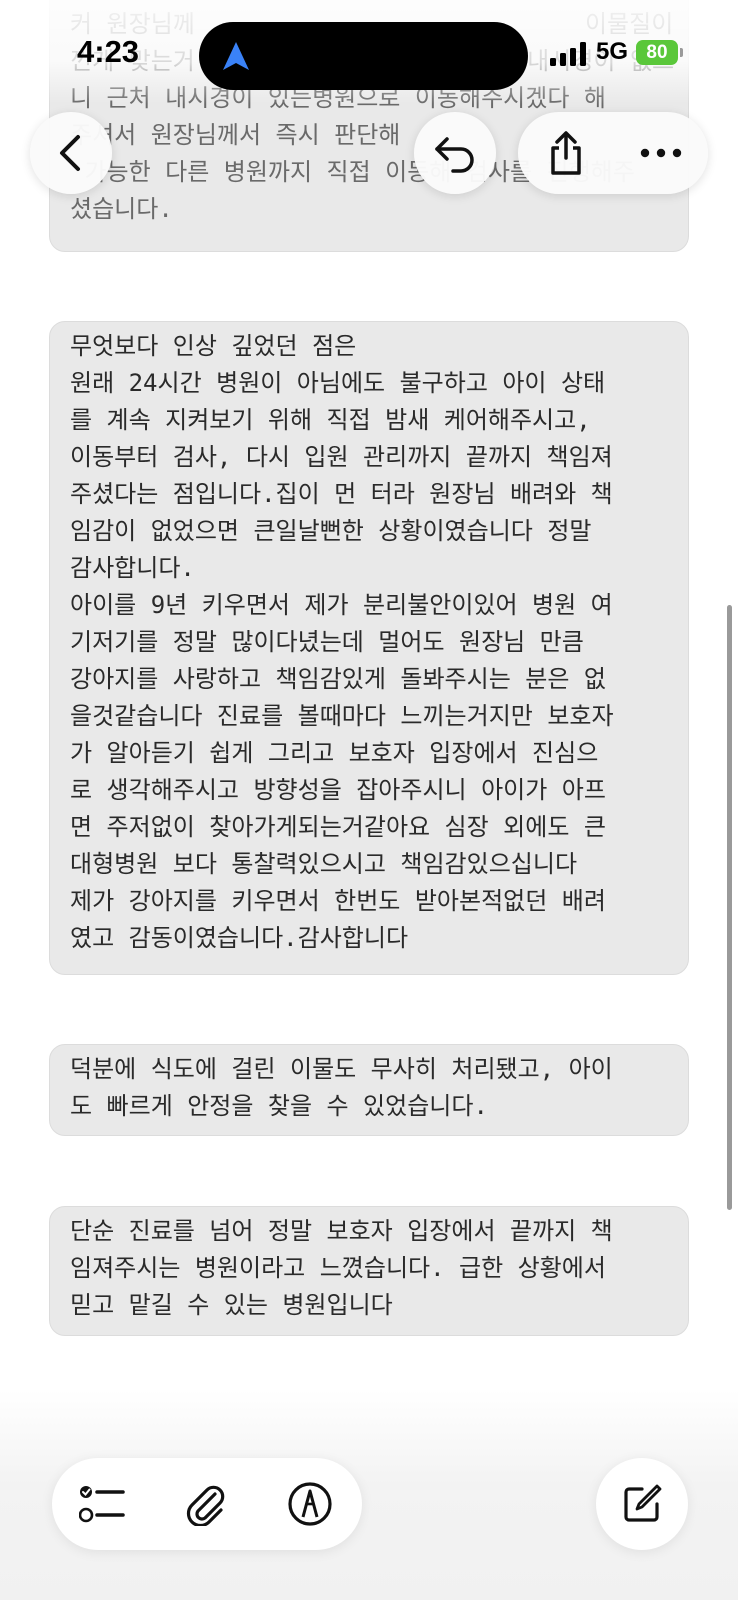 This screenshot has width=738, height=1600. I want to click on checklist-button, so click(102, 1504).